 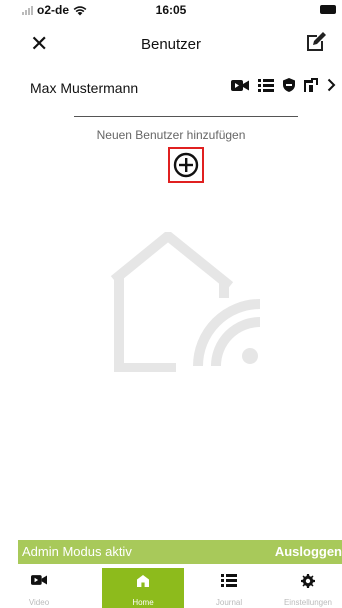 What do you see at coordinates (143, 581) in the screenshot?
I see `home-icon` at bounding box center [143, 581].